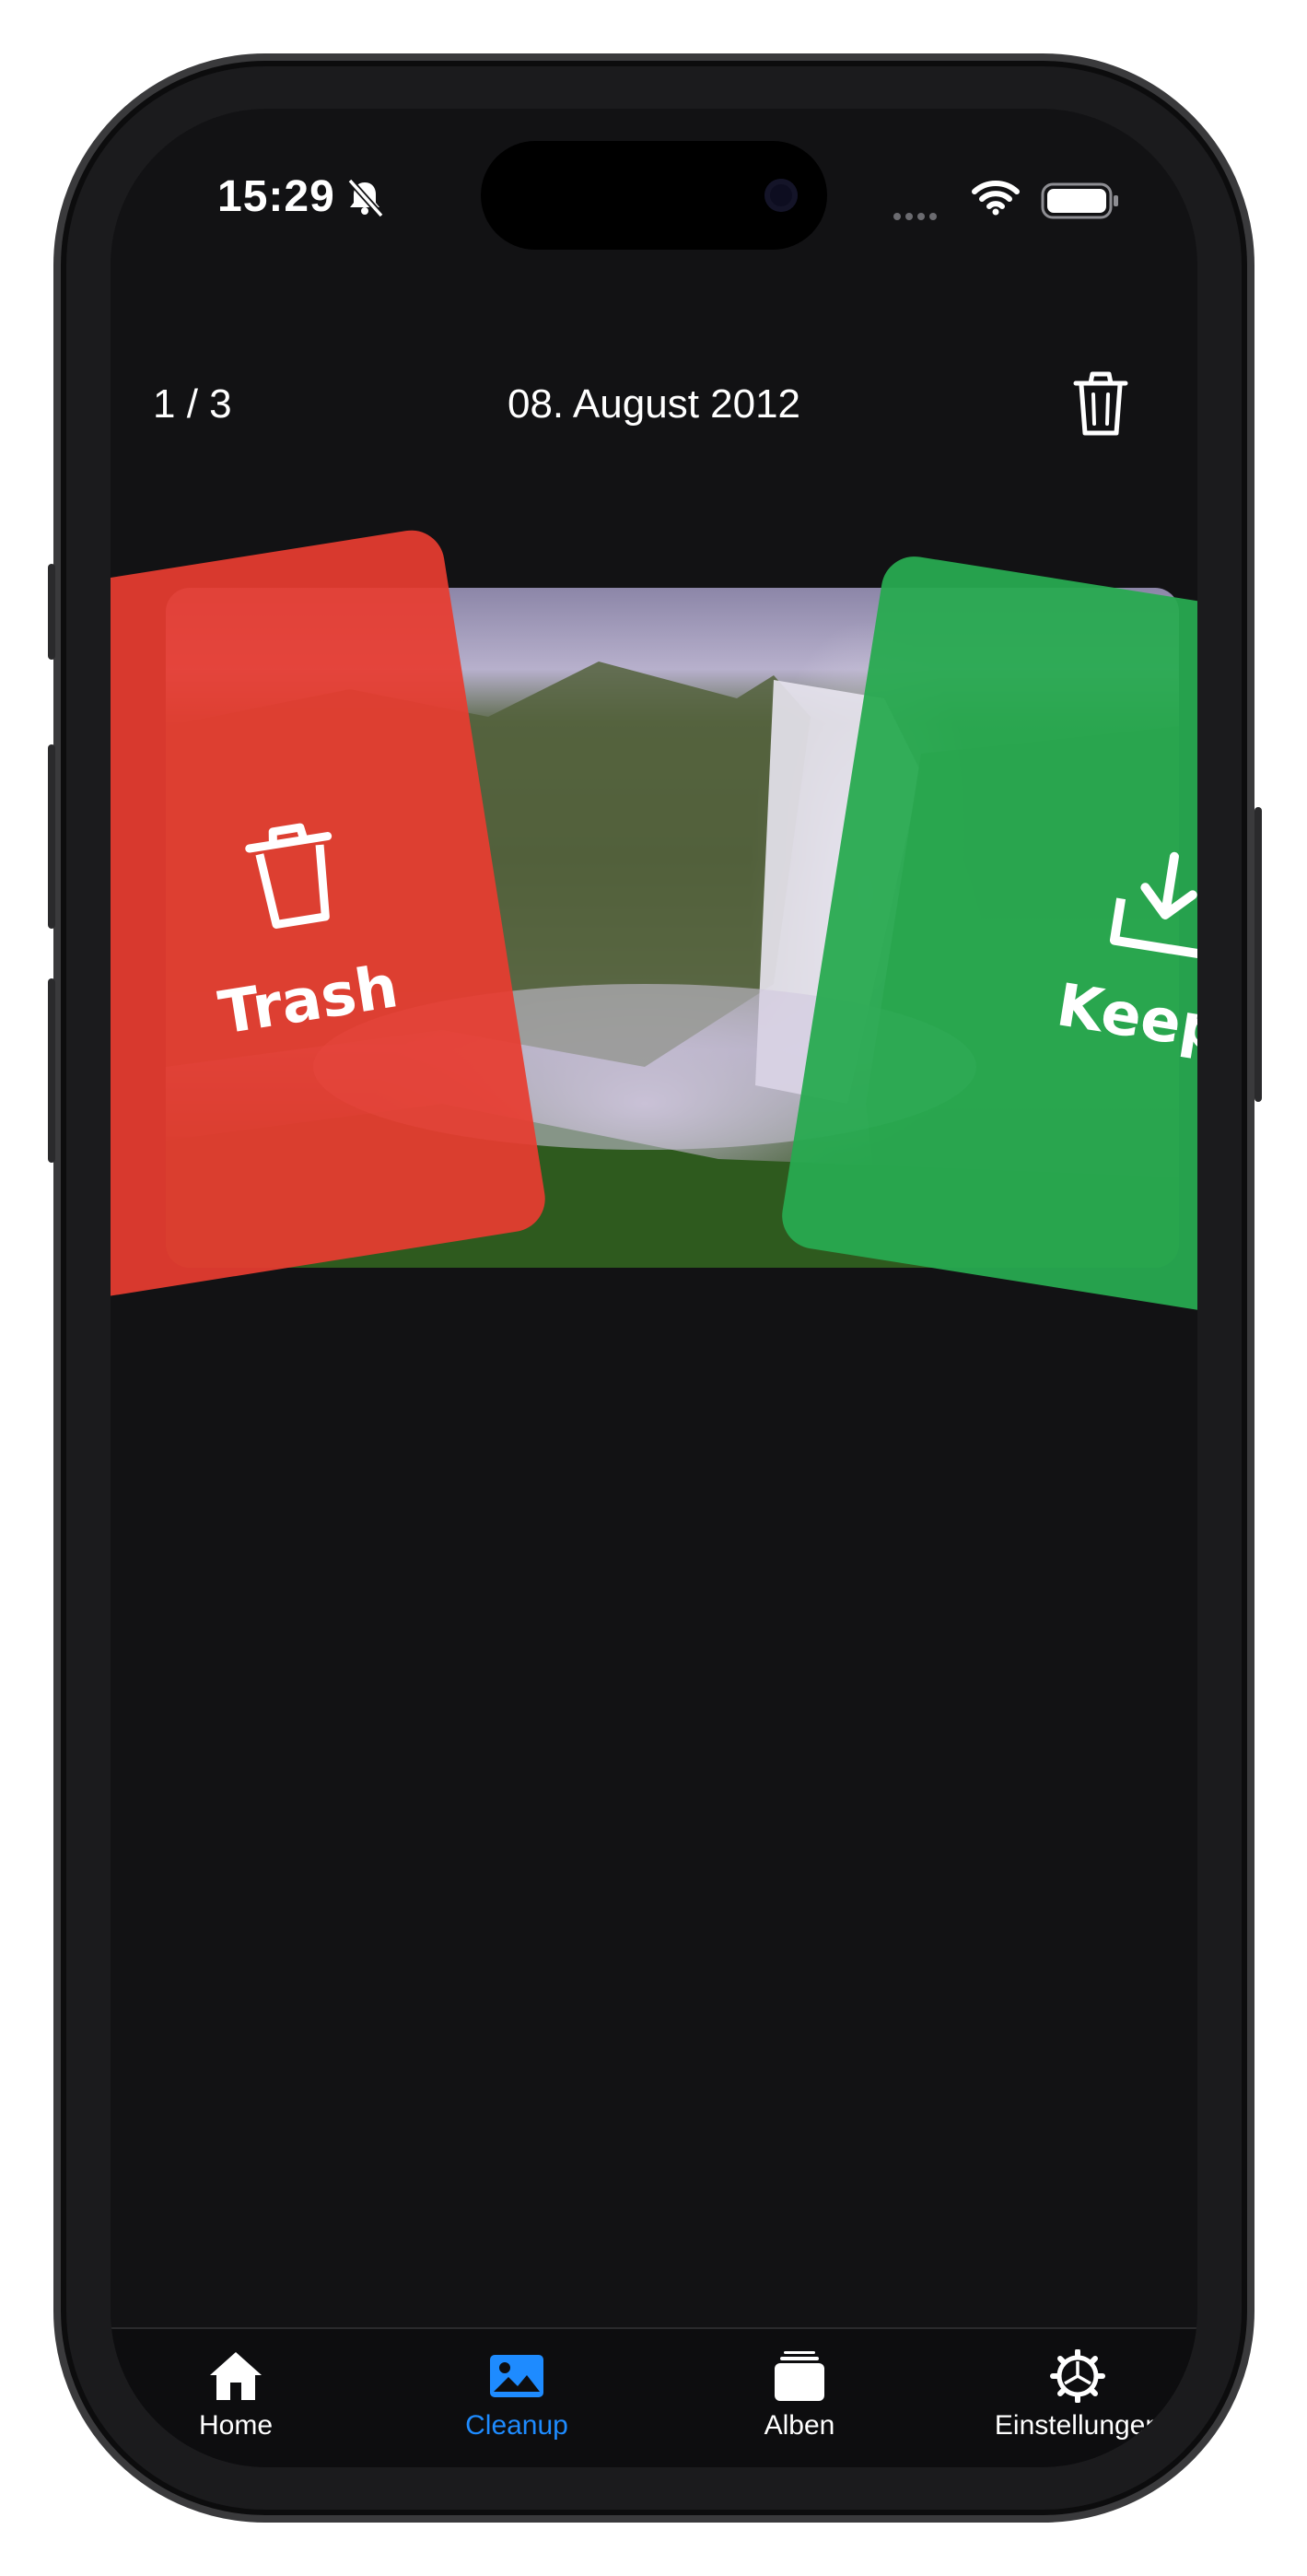  What do you see at coordinates (1124, 1018) in the screenshot?
I see `keep-label: Keep` at bounding box center [1124, 1018].